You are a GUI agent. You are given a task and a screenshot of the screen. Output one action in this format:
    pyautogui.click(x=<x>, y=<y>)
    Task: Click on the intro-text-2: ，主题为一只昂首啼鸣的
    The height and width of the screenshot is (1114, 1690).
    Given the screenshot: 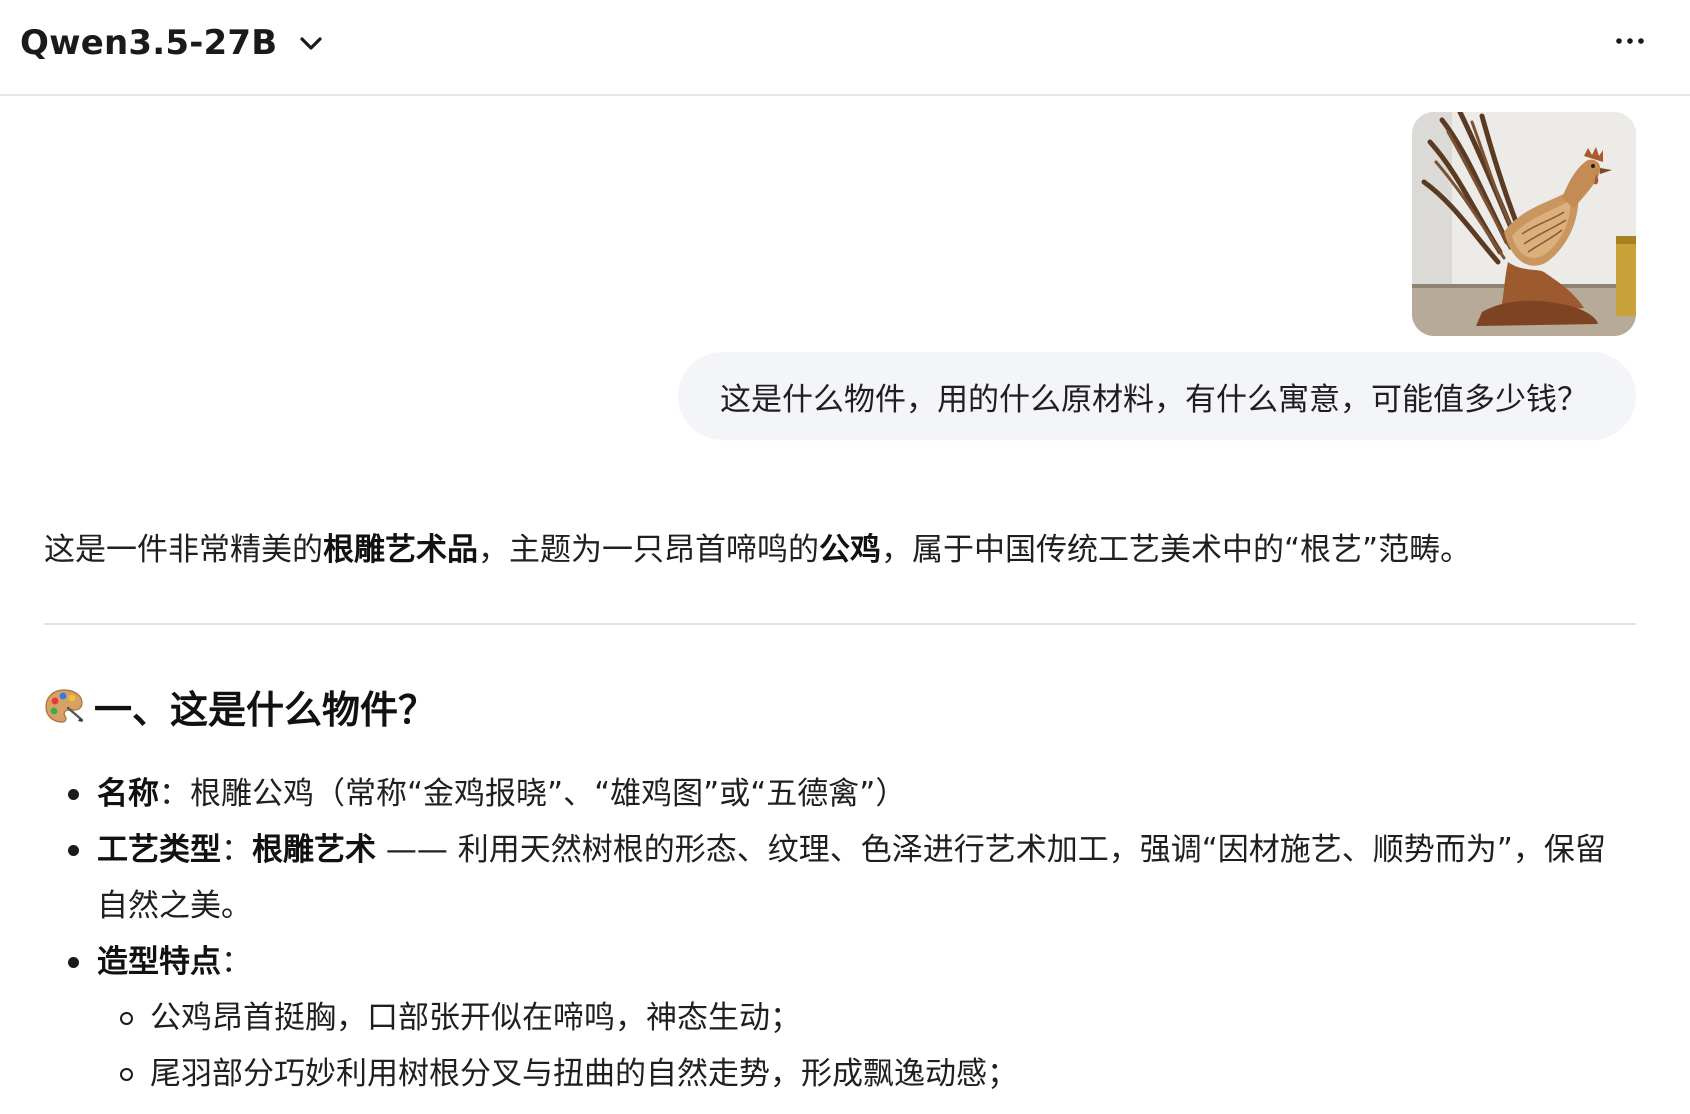 What is the action you would take?
    pyautogui.click(x=648, y=550)
    